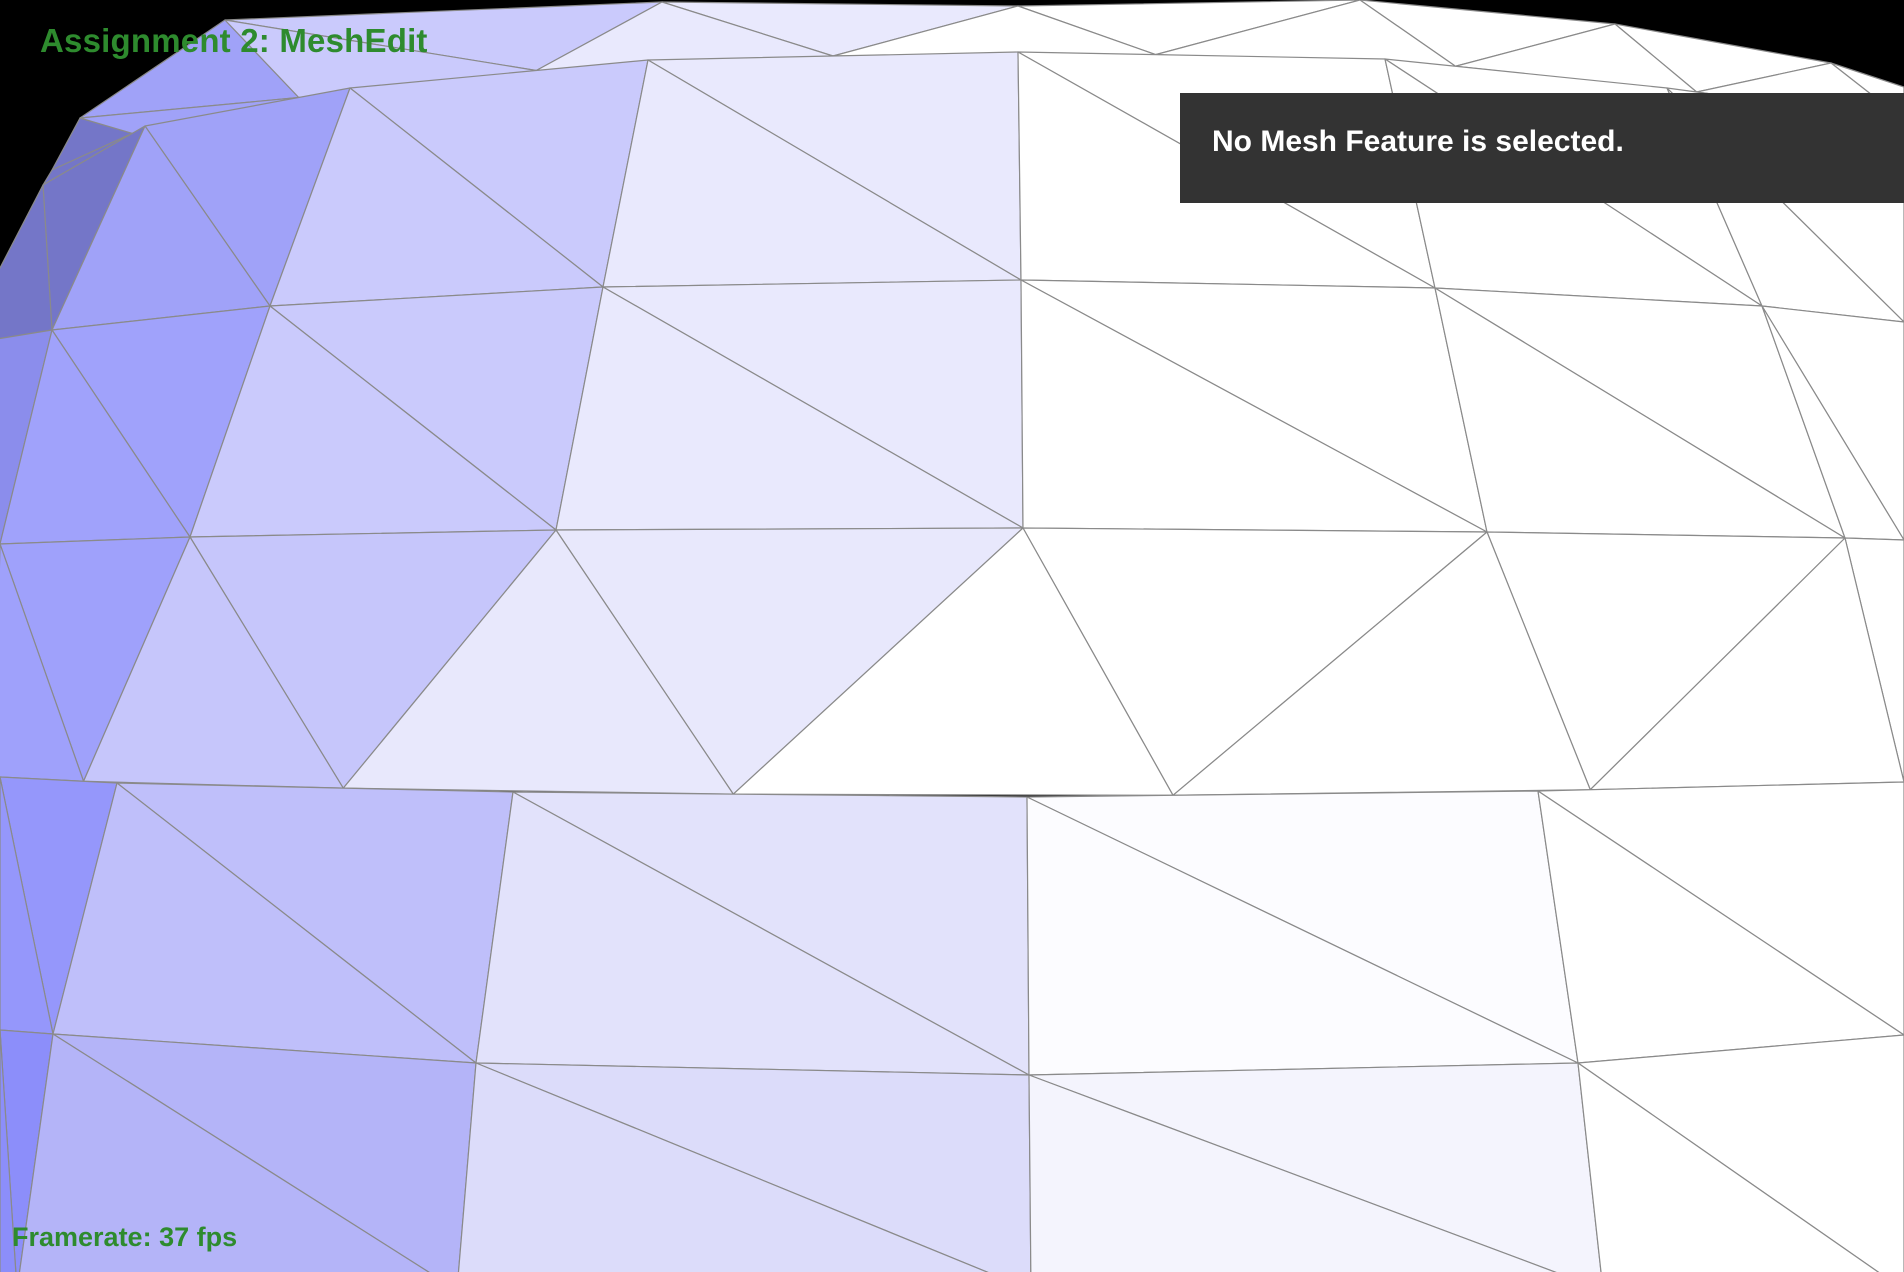 This screenshot has width=1904, height=1272. I want to click on app-title: Assignment 2: MeshEdit, so click(234, 40).